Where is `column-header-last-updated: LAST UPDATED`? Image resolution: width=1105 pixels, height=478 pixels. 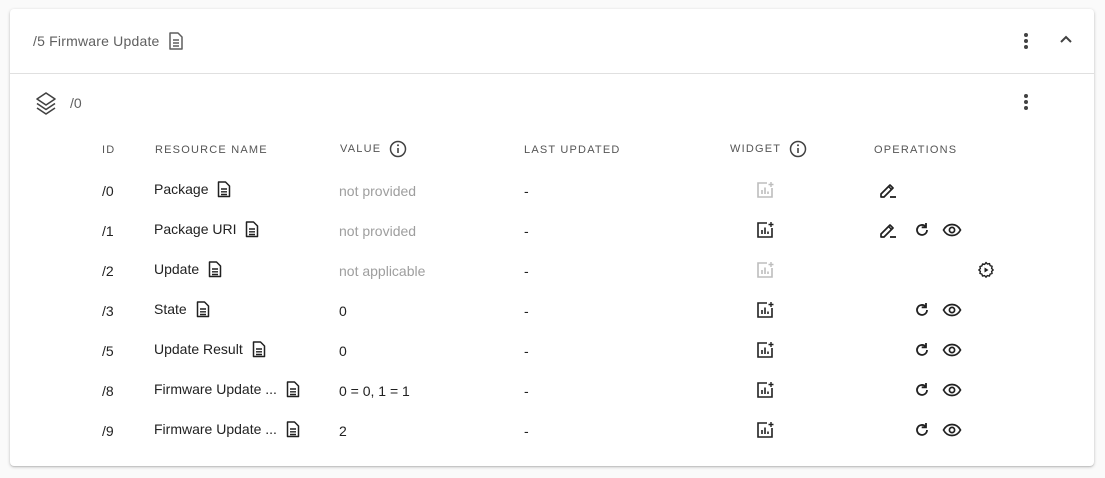 column-header-last-updated: LAST UPDATED is located at coordinates (572, 150).